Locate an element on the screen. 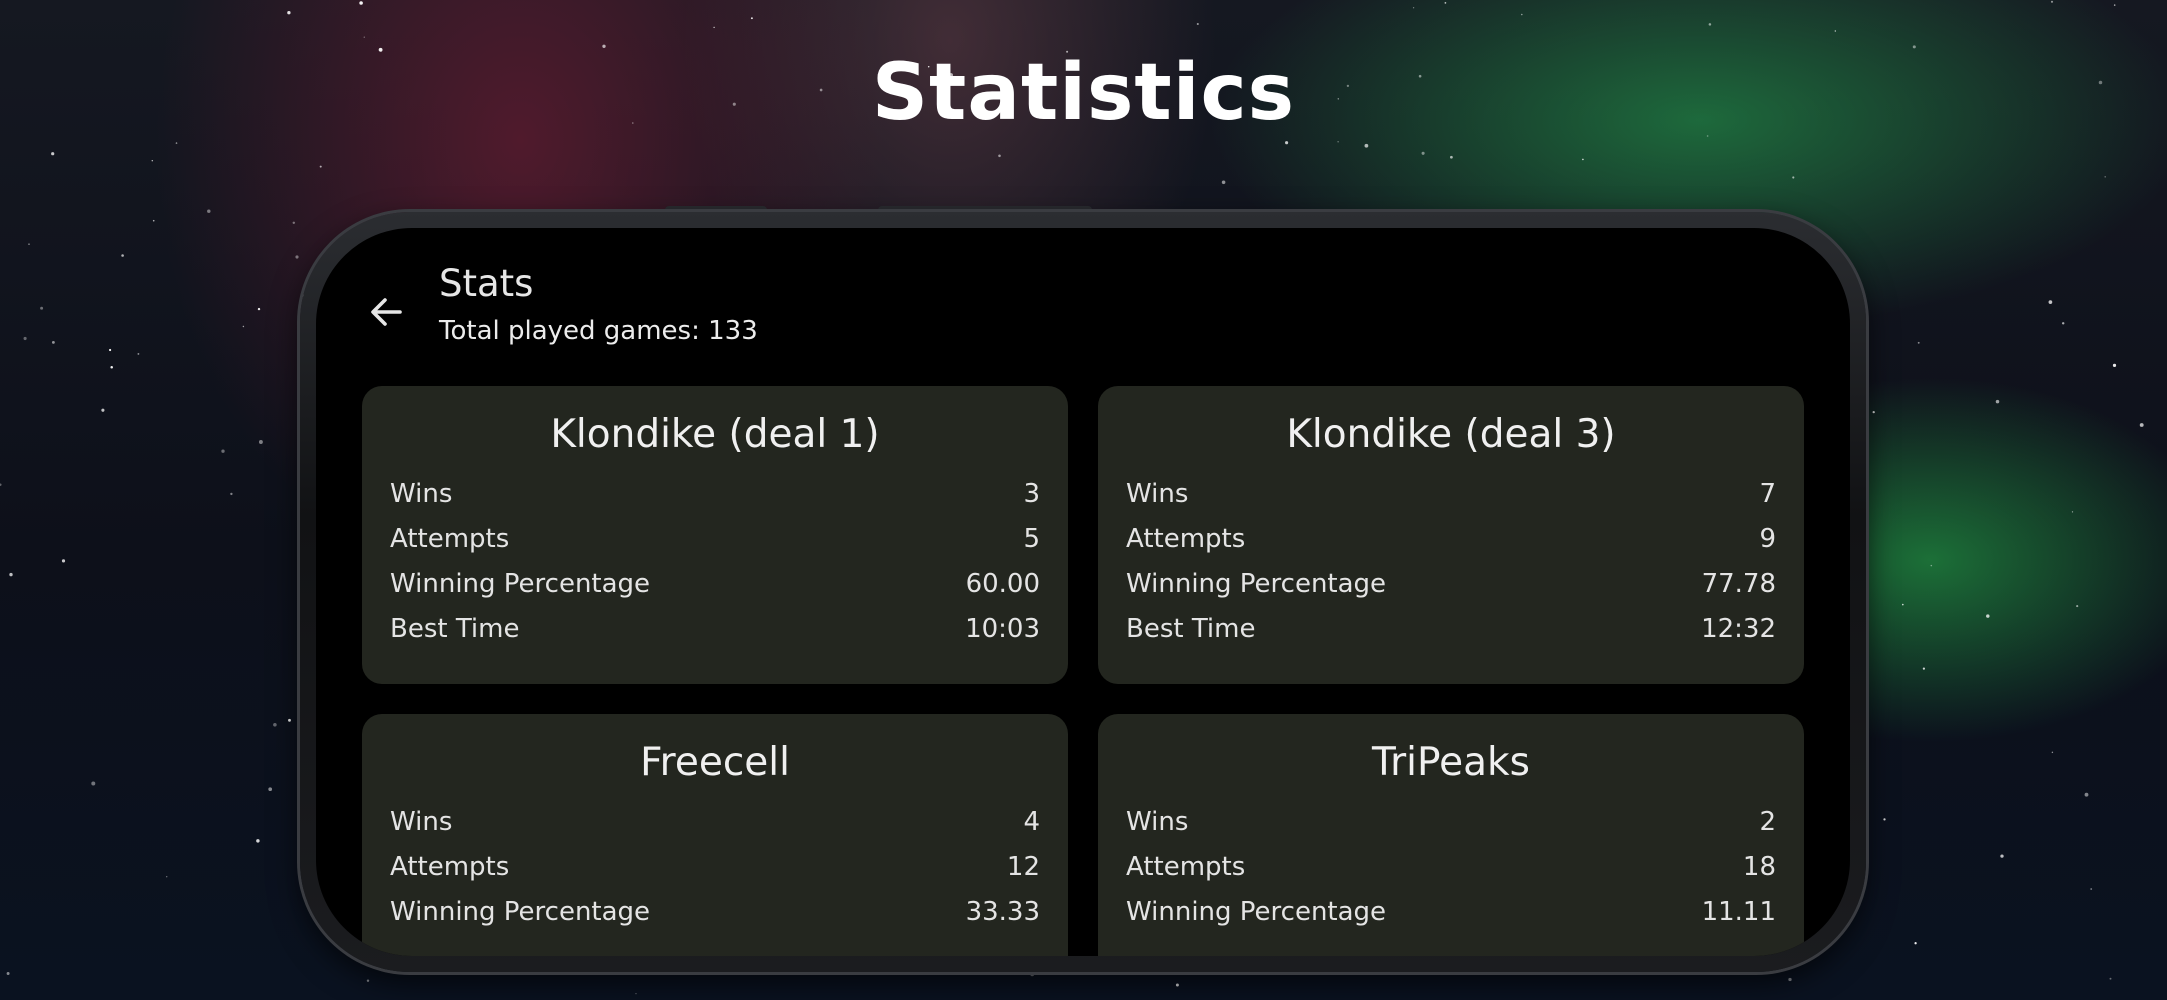 The width and height of the screenshot is (2167, 1000). stat-row-winning-percentage: Winning Percentage 33.33 is located at coordinates (715, 912).